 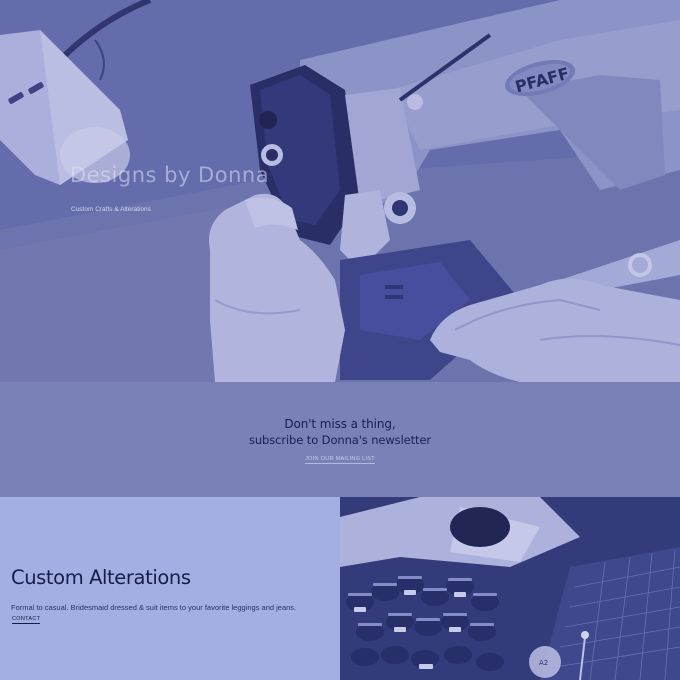 What do you see at coordinates (101, 577) in the screenshot?
I see `alterations-heading: Custom Alterations` at bounding box center [101, 577].